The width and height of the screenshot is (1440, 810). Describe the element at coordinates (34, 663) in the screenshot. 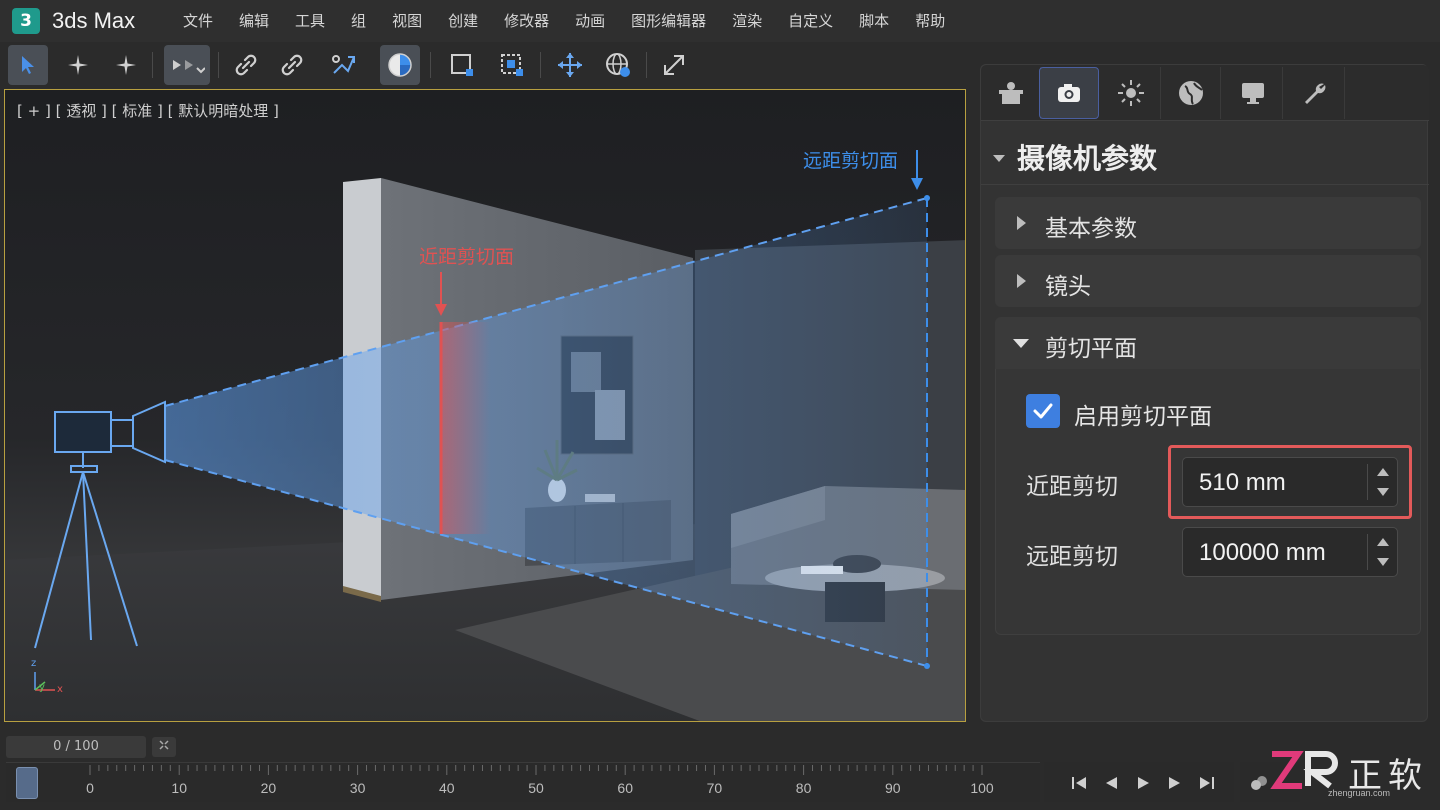

I see `axis-z-label: z` at that location.